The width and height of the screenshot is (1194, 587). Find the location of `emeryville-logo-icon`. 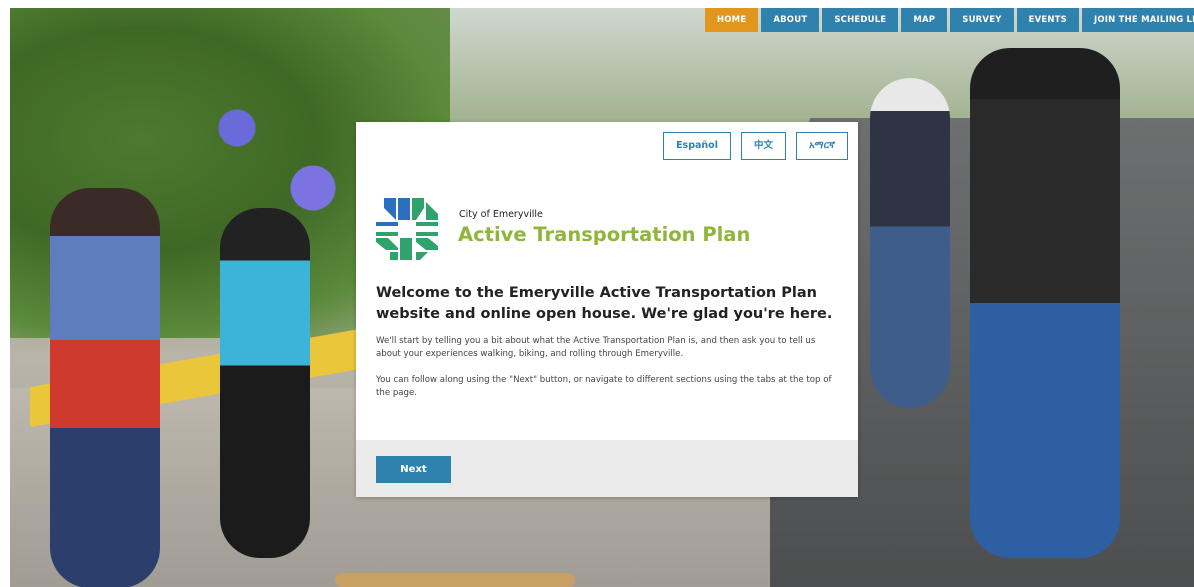

emeryville-logo-icon is located at coordinates (407, 229).